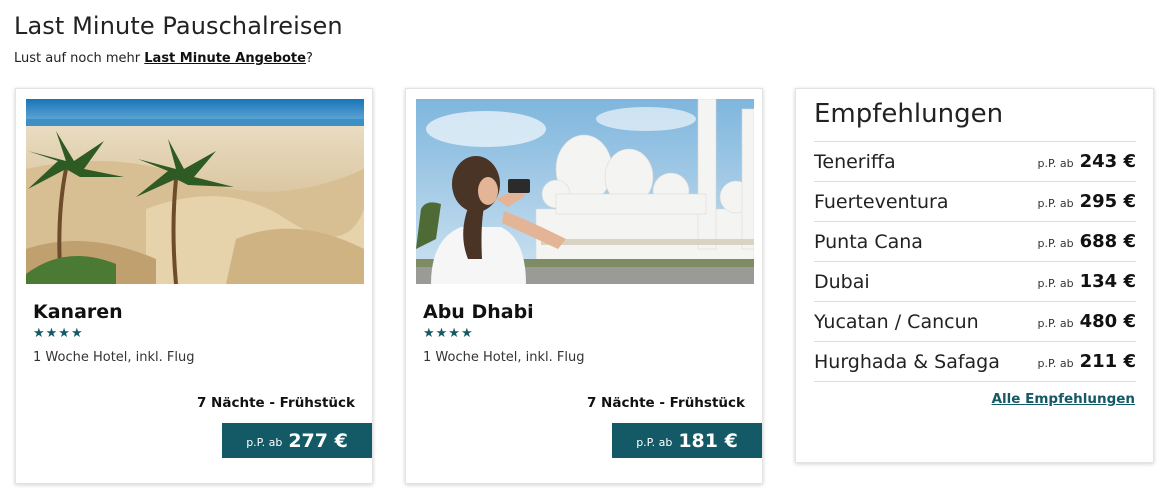  I want to click on recommendation-item: Hurghada & Safaga p.P. ab 211 €, so click(975, 361).